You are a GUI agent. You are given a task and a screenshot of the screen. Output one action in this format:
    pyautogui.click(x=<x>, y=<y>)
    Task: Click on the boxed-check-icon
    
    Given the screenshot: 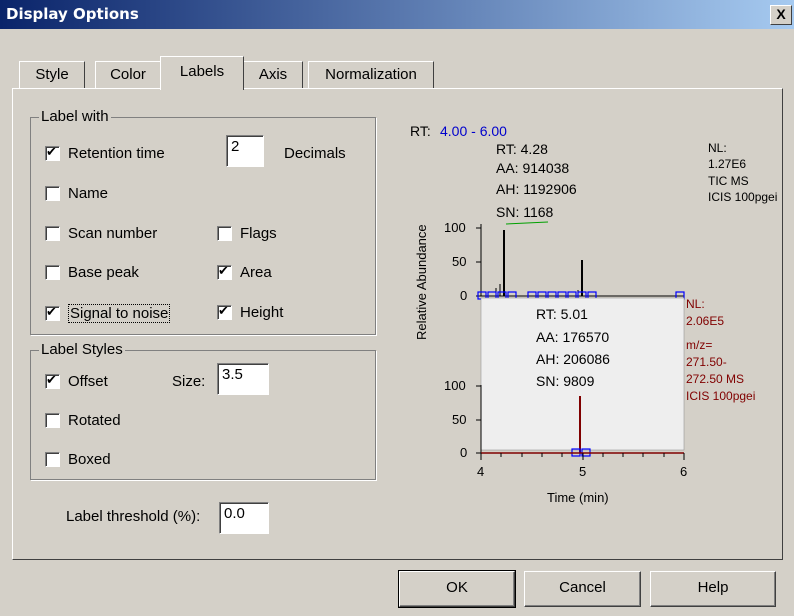 What is the action you would take?
    pyautogui.click(x=52, y=459)
    